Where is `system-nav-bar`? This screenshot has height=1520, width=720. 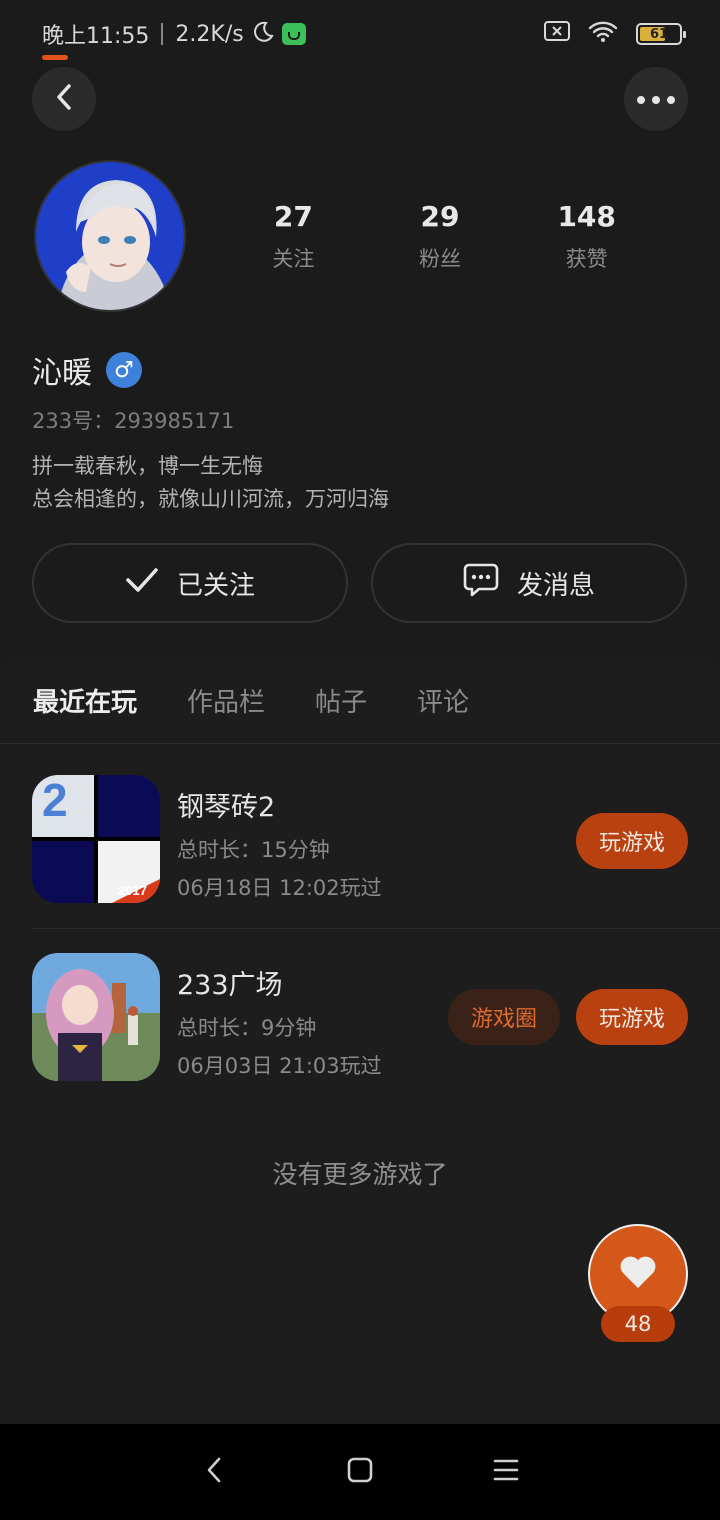 system-nav-bar is located at coordinates (360, 1472).